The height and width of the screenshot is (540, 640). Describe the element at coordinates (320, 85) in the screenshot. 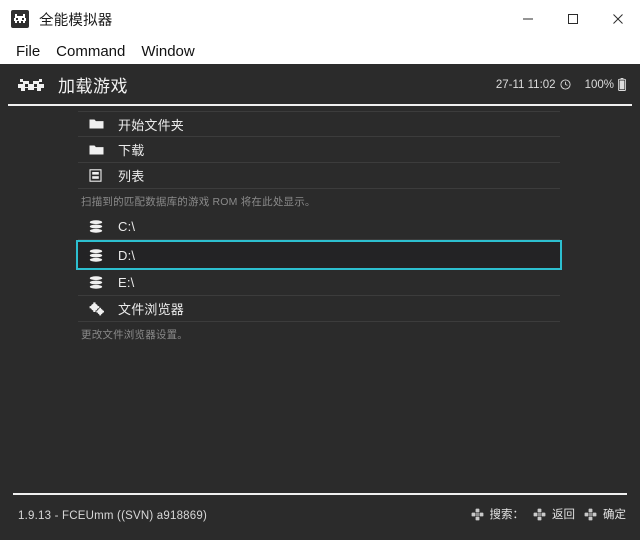

I see `screen-header: 加载游戏 27-11 11:02 100%` at that location.